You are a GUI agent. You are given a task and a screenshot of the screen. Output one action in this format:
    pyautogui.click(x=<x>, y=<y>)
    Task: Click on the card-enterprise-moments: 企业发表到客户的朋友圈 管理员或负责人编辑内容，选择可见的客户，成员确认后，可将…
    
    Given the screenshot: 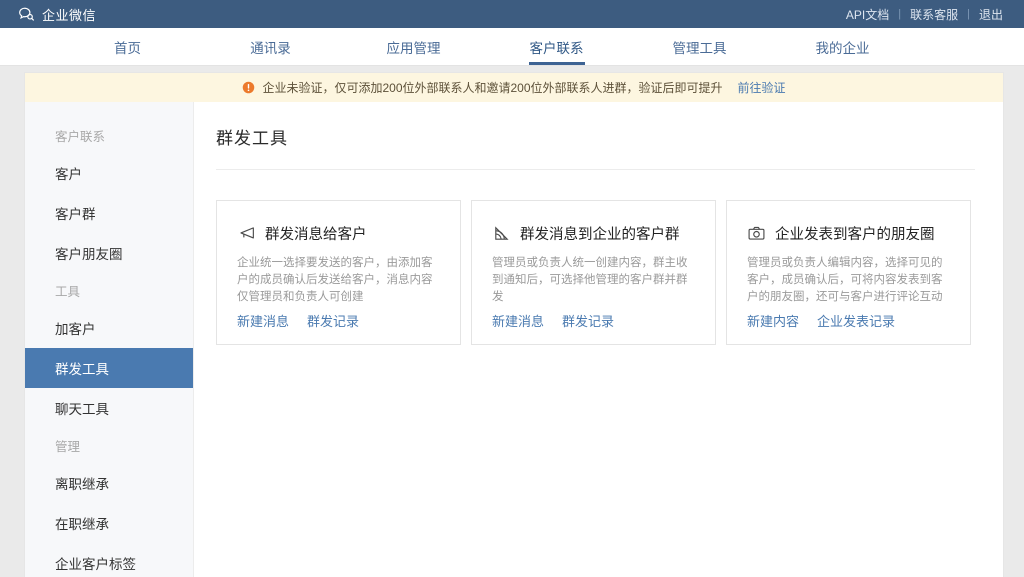 What is the action you would take?
    pyautogui.click(x=848, y=272)
    